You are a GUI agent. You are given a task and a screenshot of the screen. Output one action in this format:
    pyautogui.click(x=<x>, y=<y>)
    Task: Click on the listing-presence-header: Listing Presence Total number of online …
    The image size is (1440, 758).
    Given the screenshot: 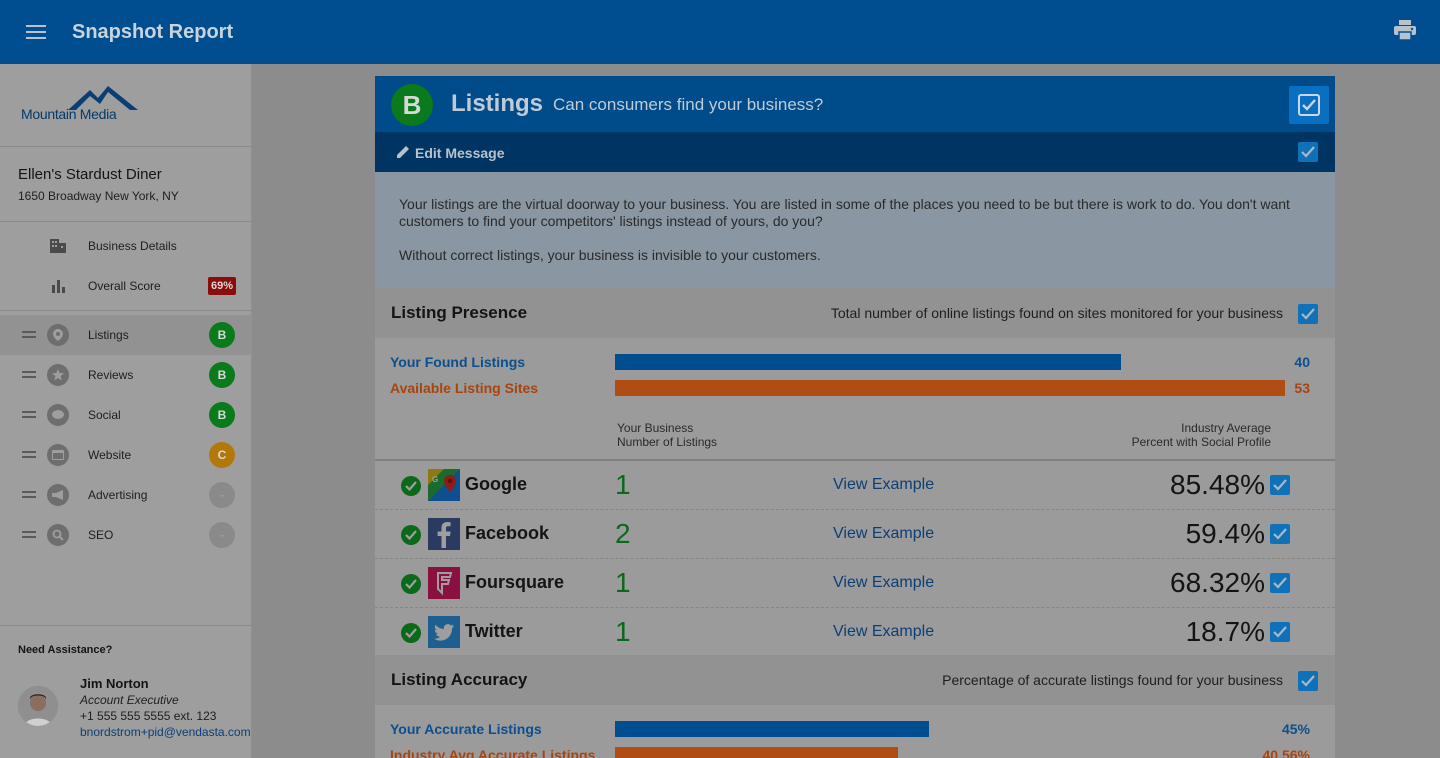 What is the action you would take?
    pyautogui.click(x=855, y=313)
    